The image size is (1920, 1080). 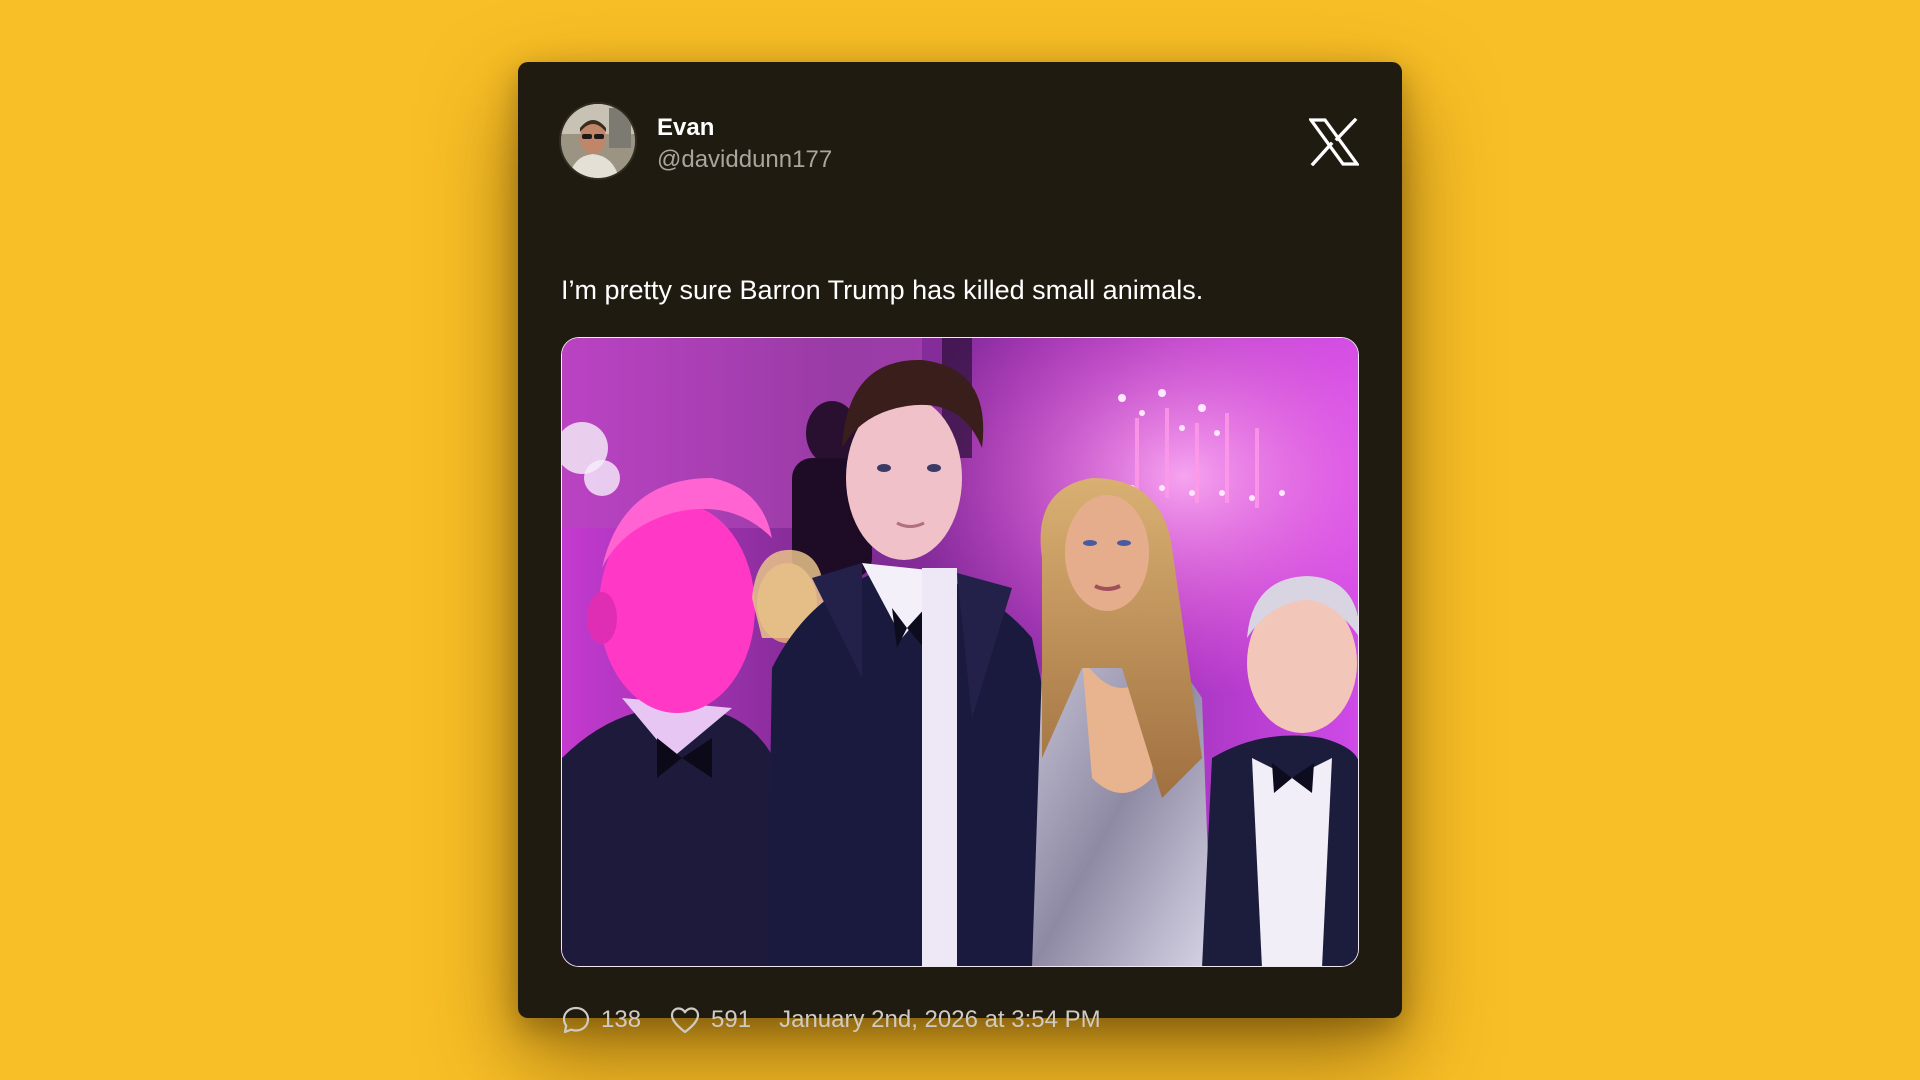 What do you see at coordinates (576, 1020) in the screenshot?
I see `speech-bubble-icon` at bounding box center [576, 1020].